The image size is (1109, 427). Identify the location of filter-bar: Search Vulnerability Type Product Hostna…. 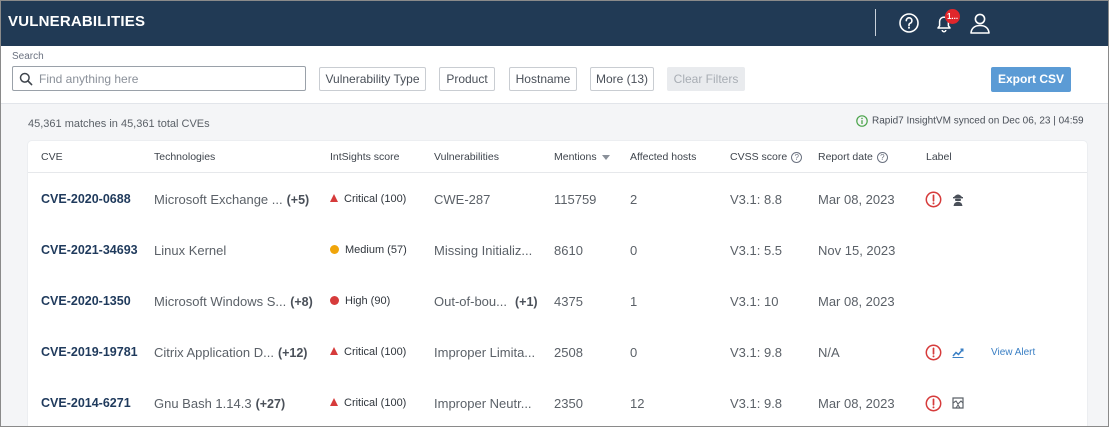
(554, 75).